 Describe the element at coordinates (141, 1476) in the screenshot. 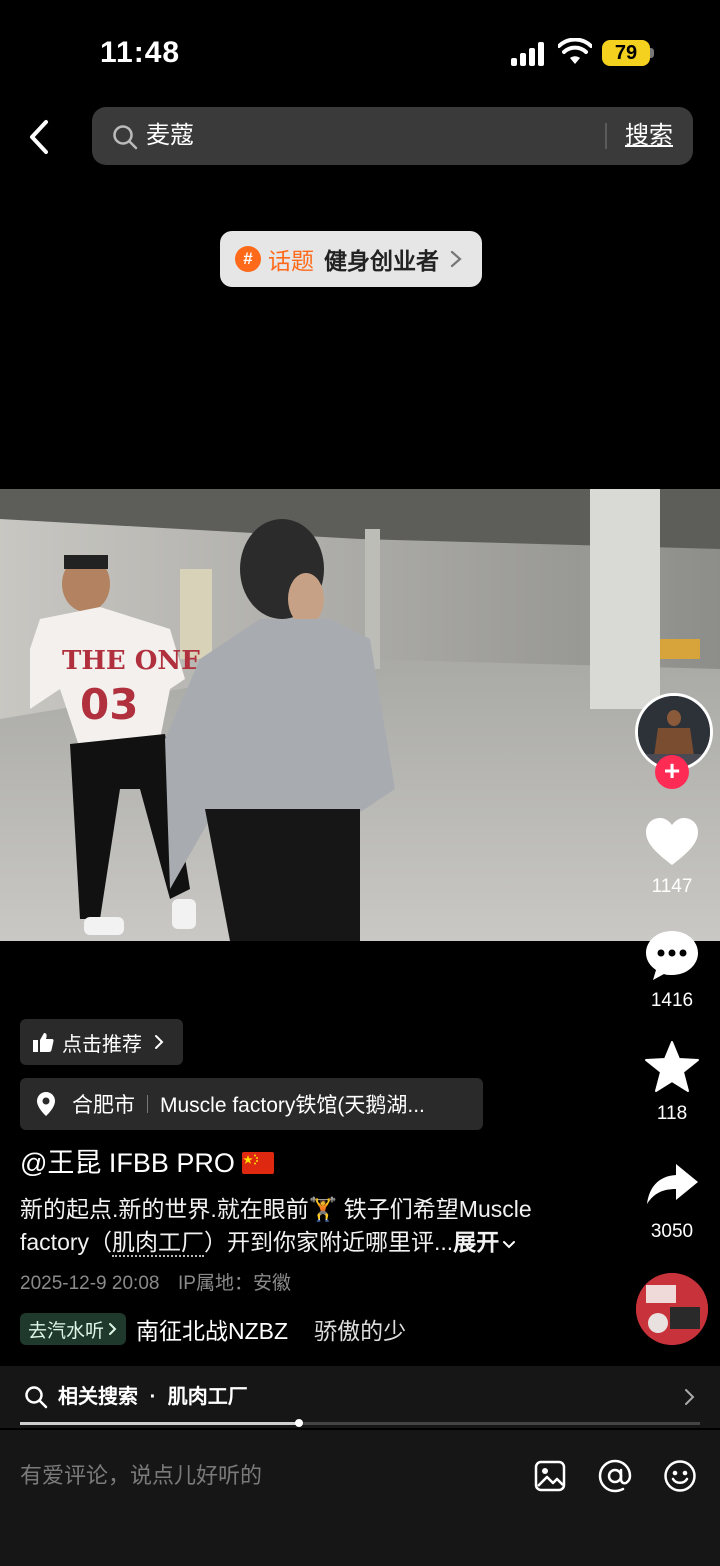

I see `comment-input: 有爱评论，说点儿好听的` at that location.